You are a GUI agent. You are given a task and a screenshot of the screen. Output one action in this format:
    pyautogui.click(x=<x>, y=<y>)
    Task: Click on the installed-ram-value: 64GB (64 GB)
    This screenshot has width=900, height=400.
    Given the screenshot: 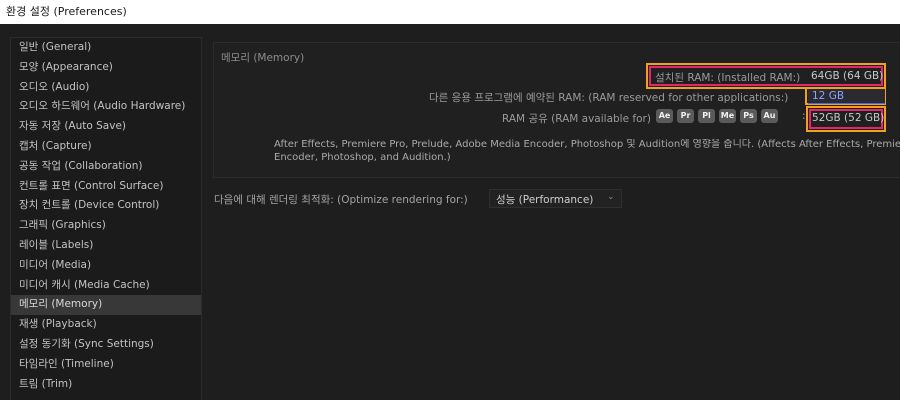 What is the action you would take?
    pyautogui.click(x=847, y=76)
    